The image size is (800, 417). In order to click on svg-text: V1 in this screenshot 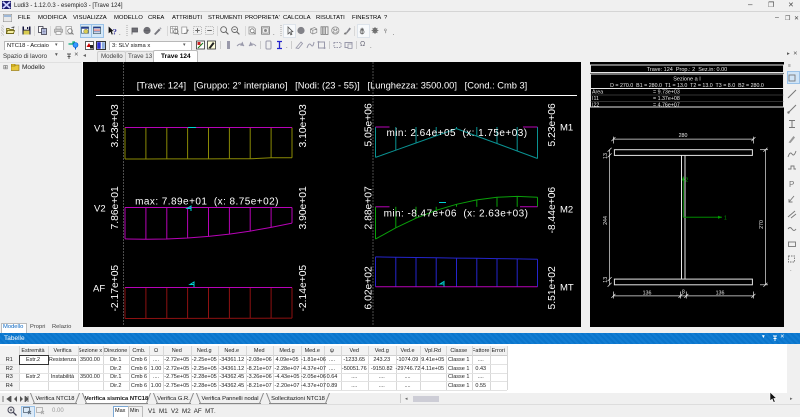, I will do `click(100, 128)`.